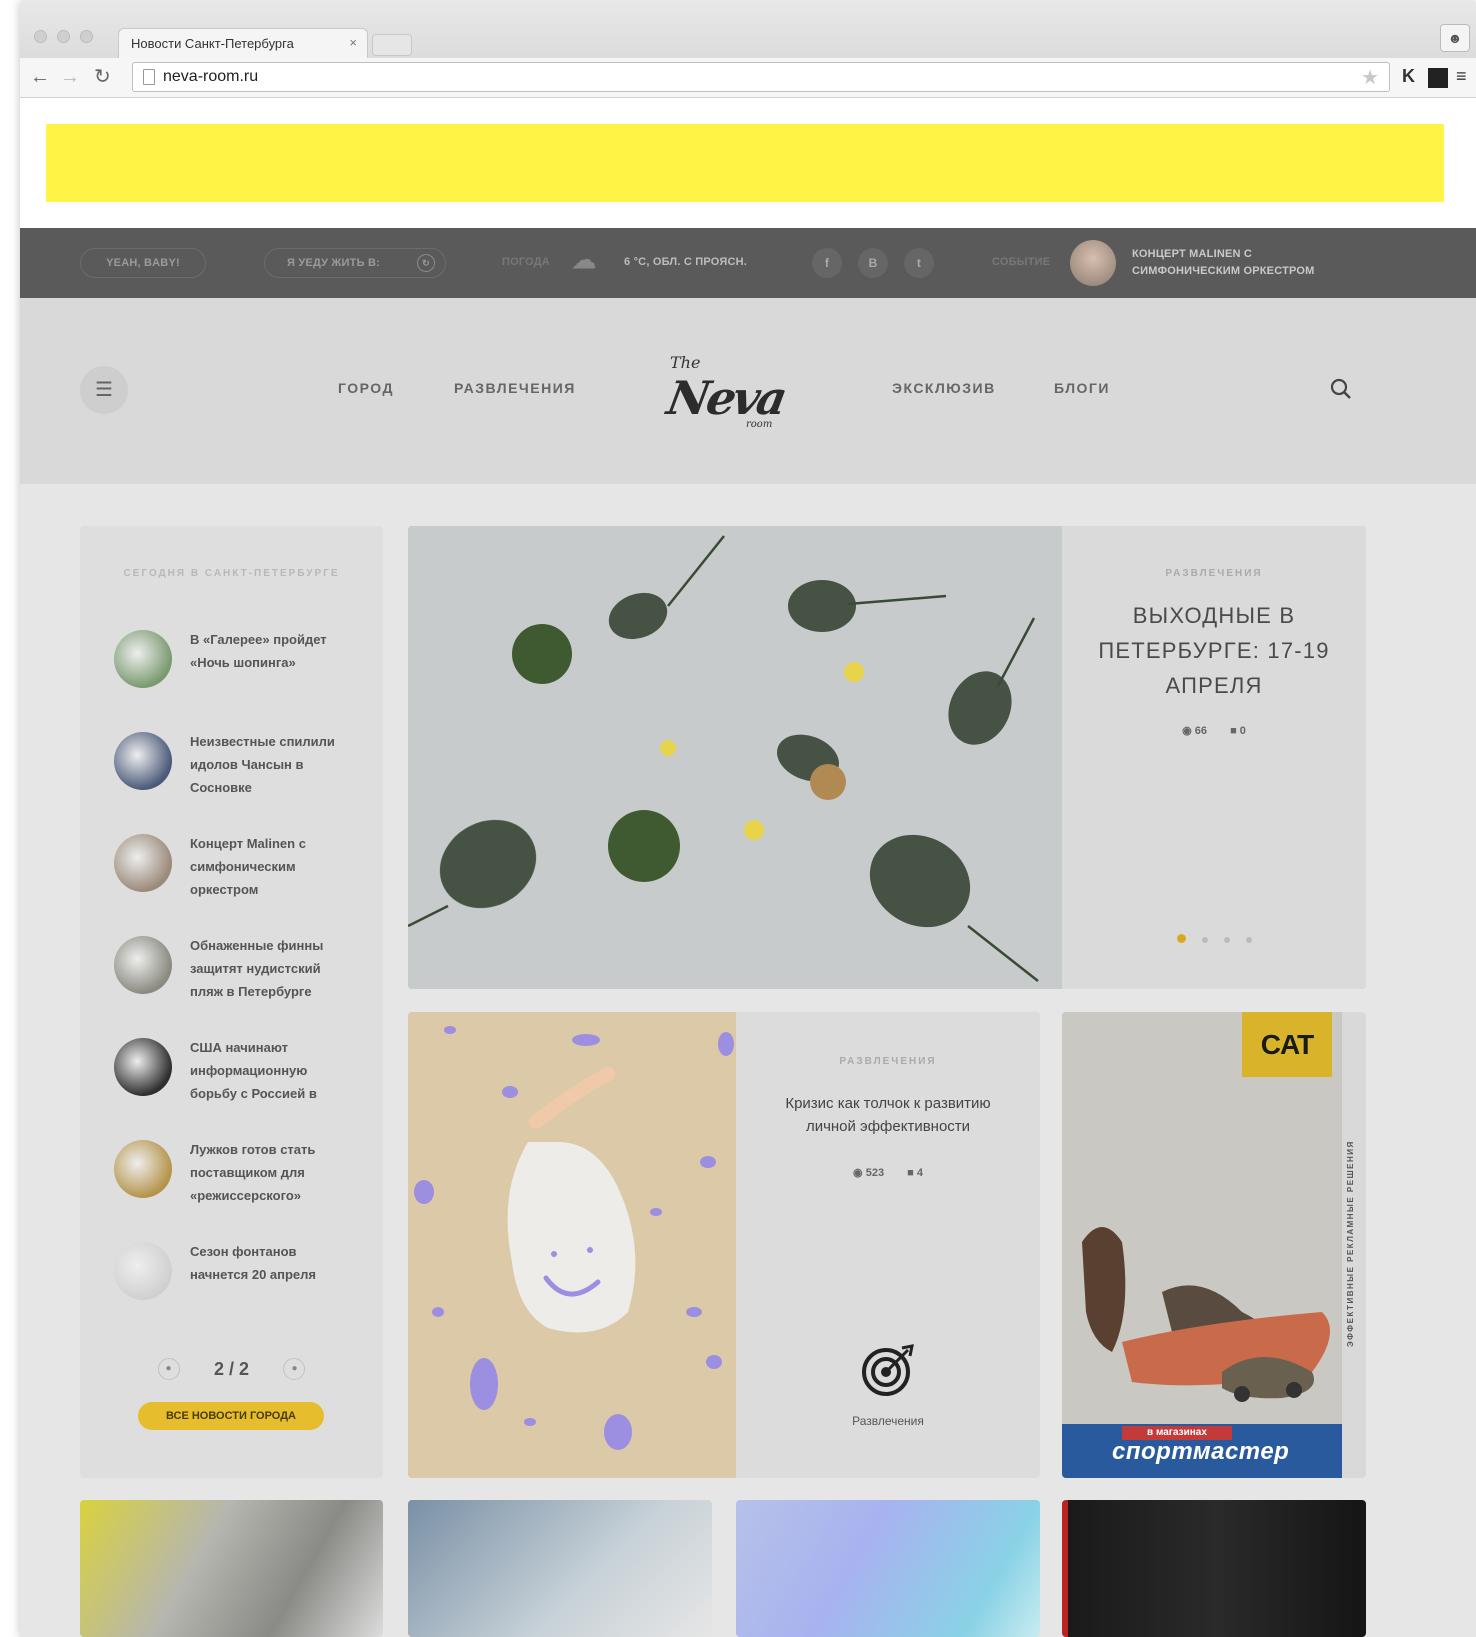 Image resolution: width=1476 pixels, height=1637 pixels. What do you see at coordinates (745, 163) in the screenshot?
I see `yellow-ad-banner` at bounding box center [745, 163].